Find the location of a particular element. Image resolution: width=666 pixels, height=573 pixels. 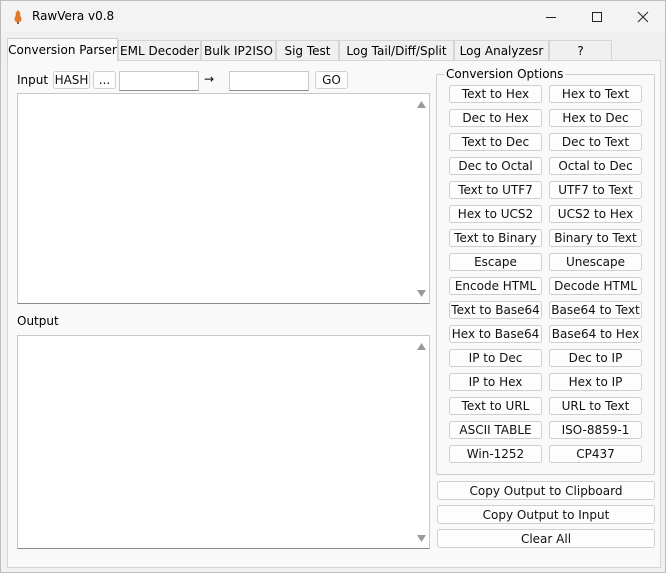

text-to-binary-button: Text to Binary is located at coordinates (495, 238).